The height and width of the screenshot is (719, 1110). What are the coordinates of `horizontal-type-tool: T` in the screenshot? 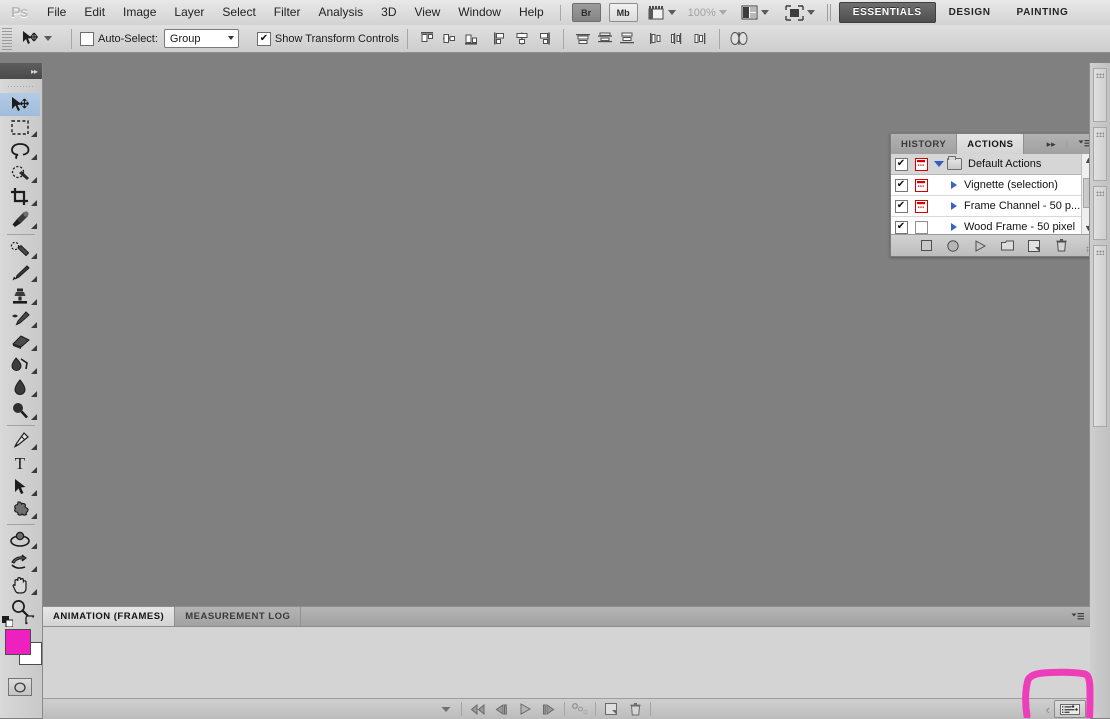 It's located at (20, 463).